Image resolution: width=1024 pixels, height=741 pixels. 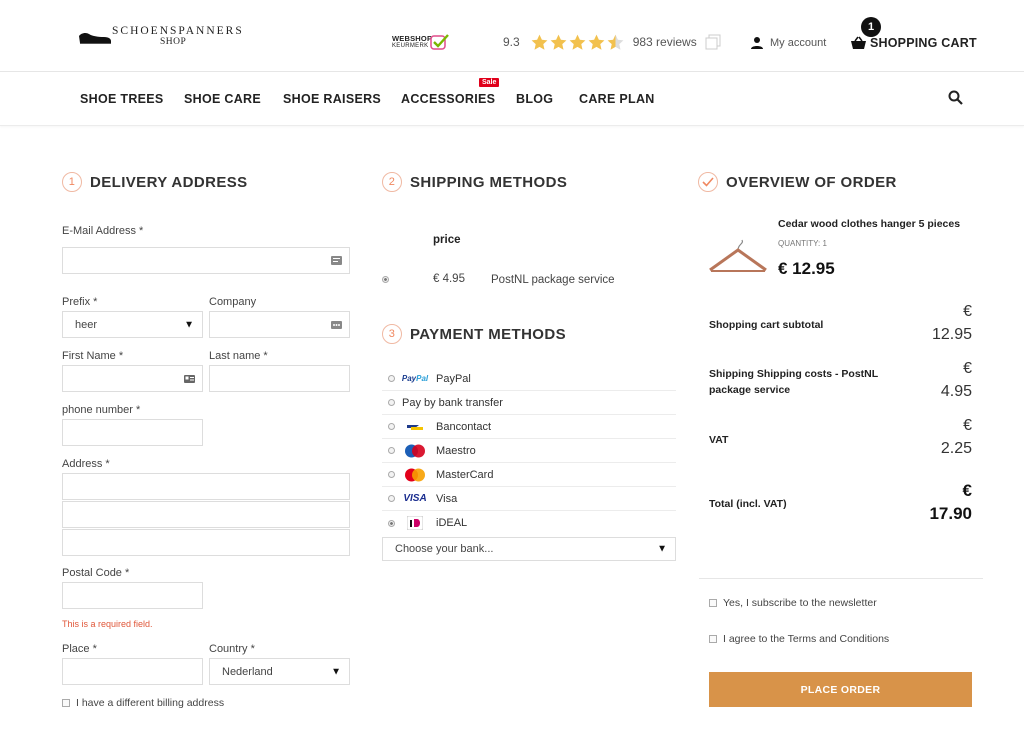 What do you see at coordinates (122, 99) in the screenshot?
I see `nav-shoe-trees: SHOE TREES` at bounding box center [122, 99].